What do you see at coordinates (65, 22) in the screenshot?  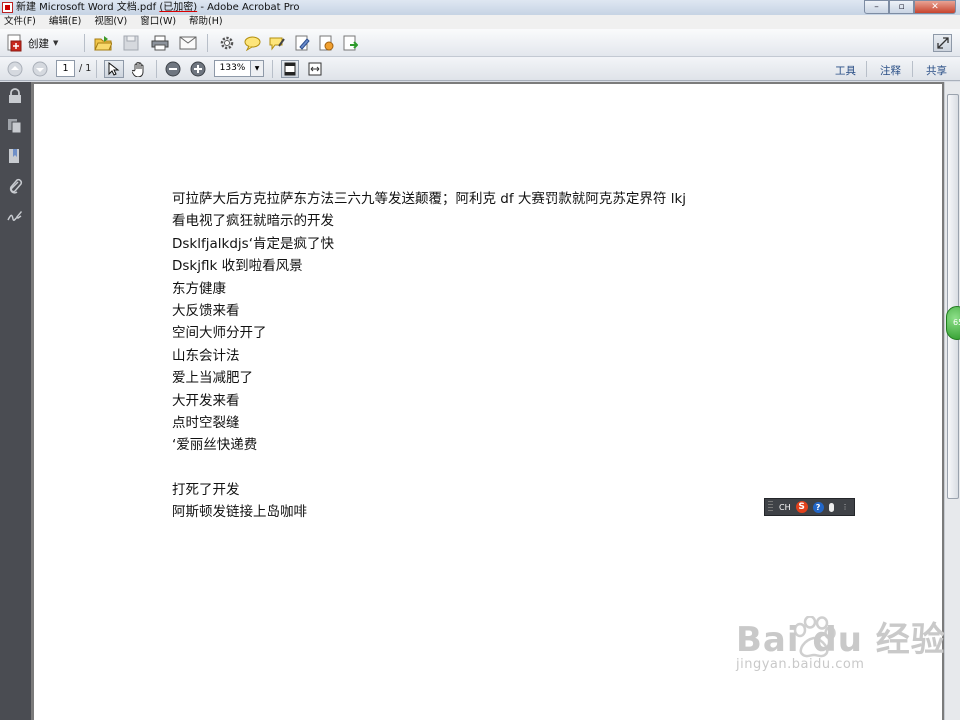 I see `menu-edit: 编辑(E)` at bounding box center [65, 22].